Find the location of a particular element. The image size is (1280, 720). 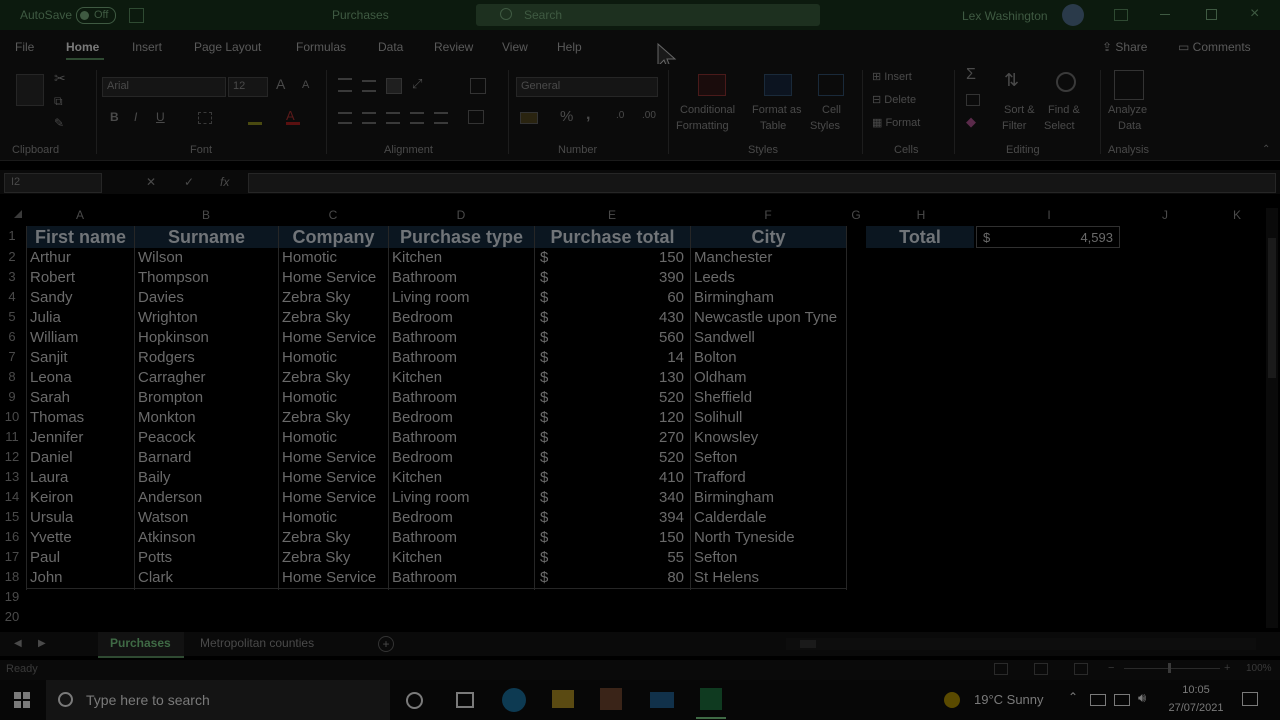

conditional-formatting-button: Conditional Formatting is located at coordinates (711, 103).